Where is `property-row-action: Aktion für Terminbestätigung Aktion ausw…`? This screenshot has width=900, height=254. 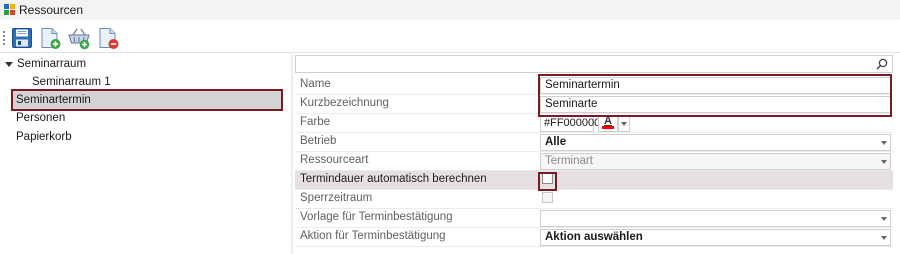 property-row-action: Aktion für Terminbestätigung Aktion ausw… is located at coordinates (594, 237).